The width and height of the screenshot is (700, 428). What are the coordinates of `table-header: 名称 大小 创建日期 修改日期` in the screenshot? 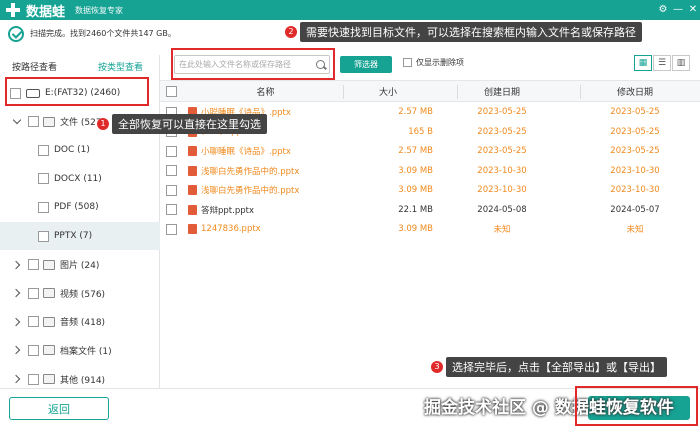 It's located at (430, 91).